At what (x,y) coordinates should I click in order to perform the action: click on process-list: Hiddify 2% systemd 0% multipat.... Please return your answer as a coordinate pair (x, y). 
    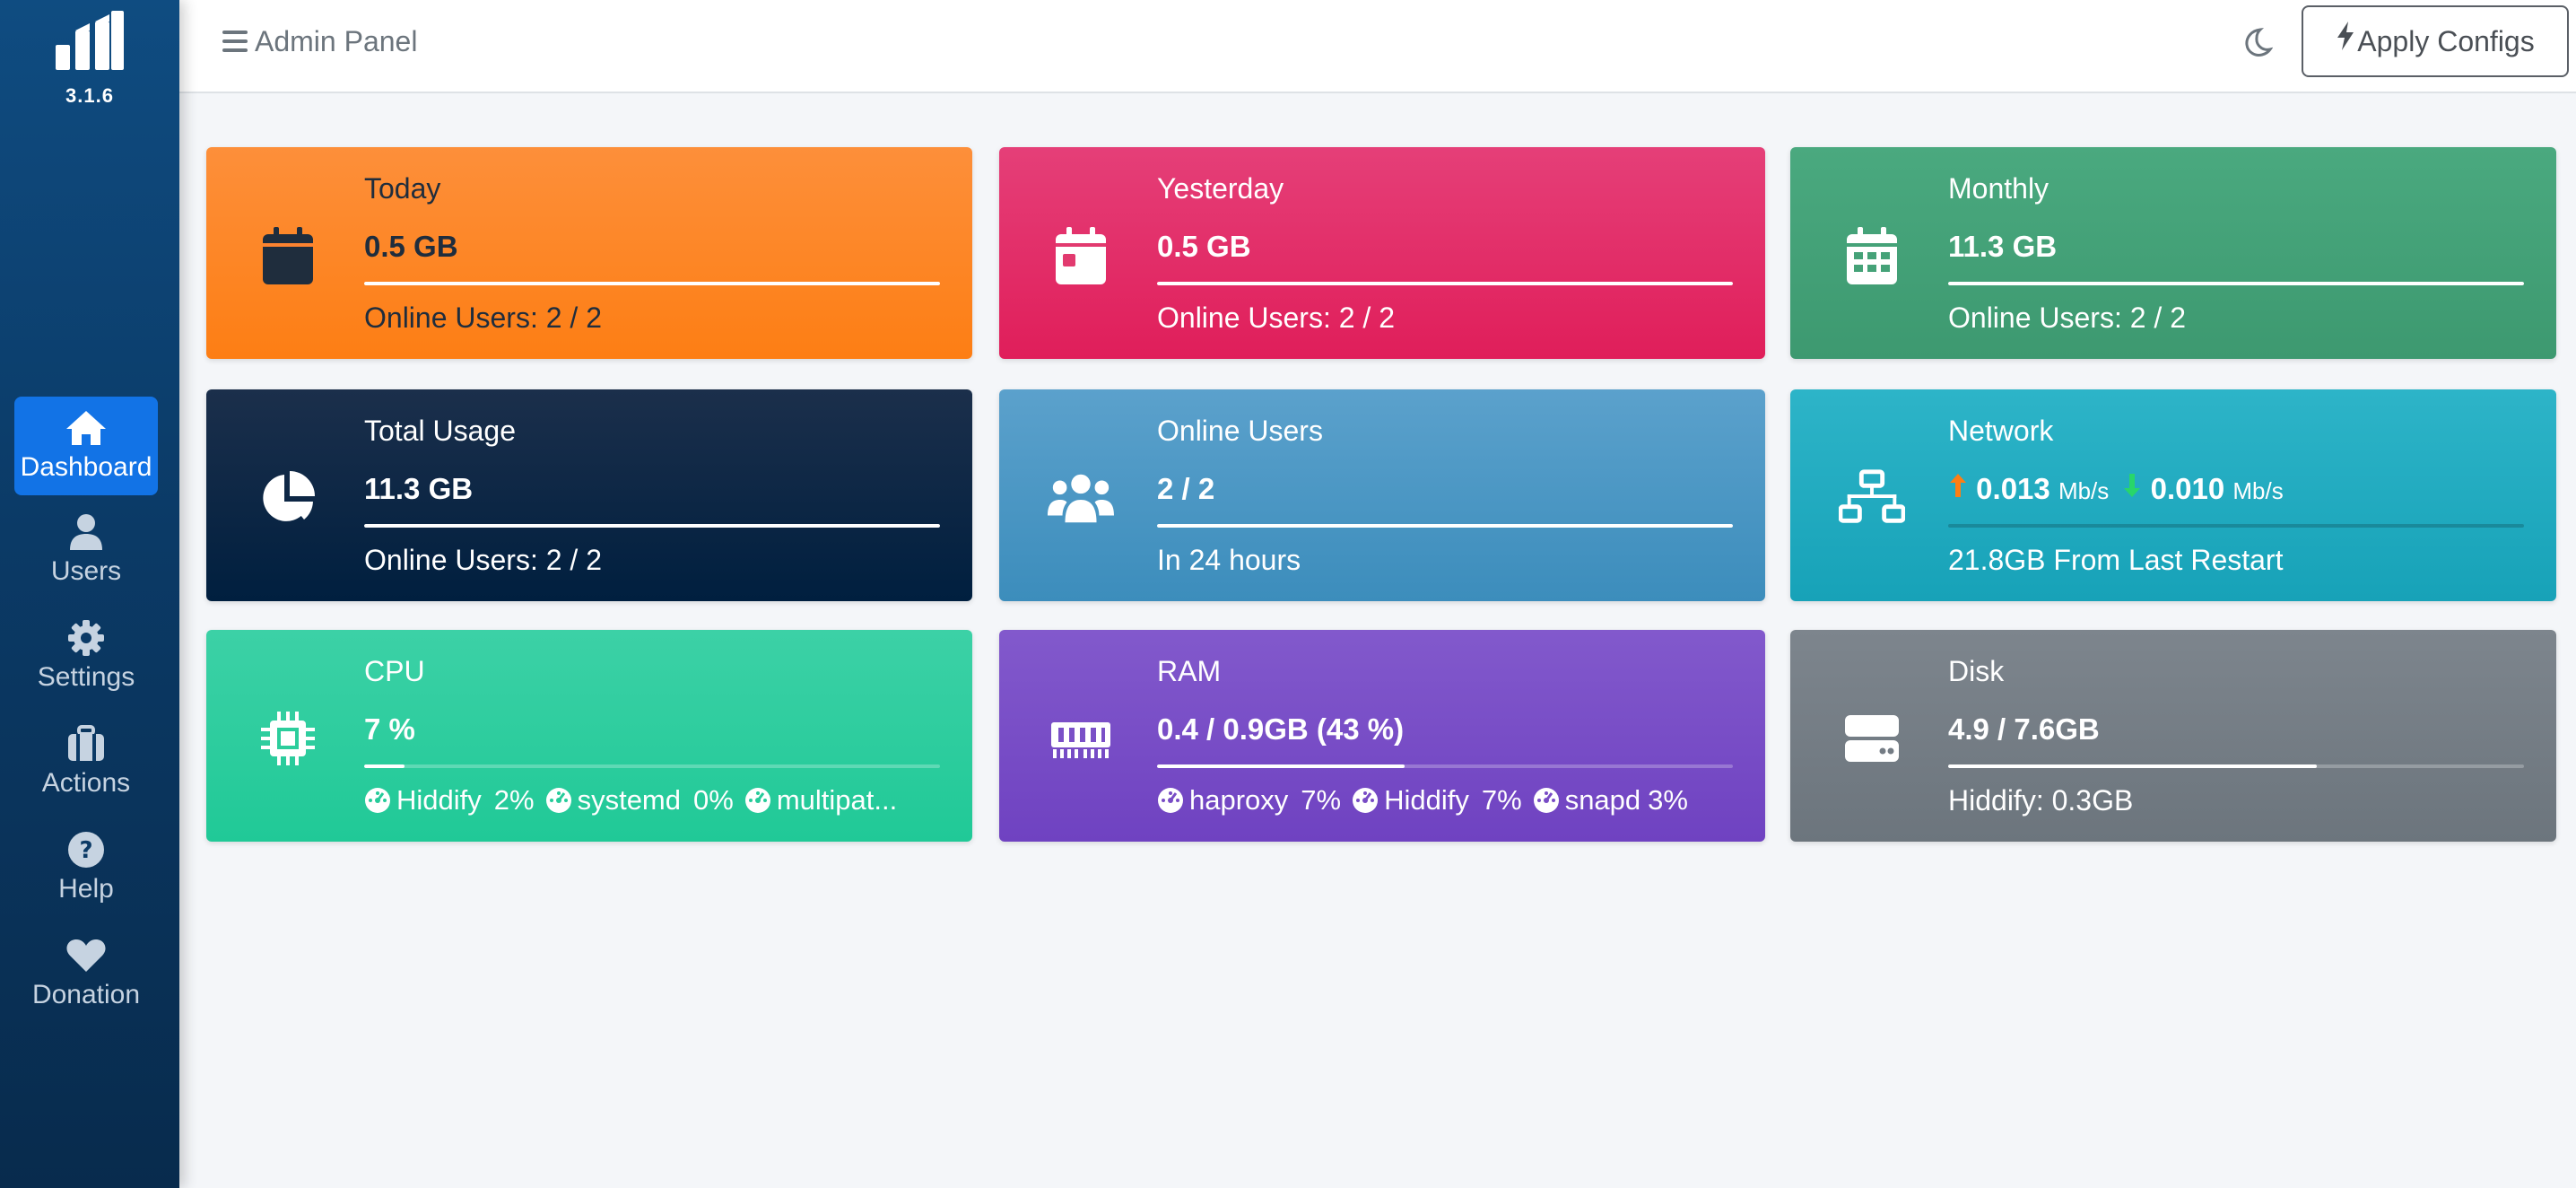
    Looking at the image, I should click on (636, 800).